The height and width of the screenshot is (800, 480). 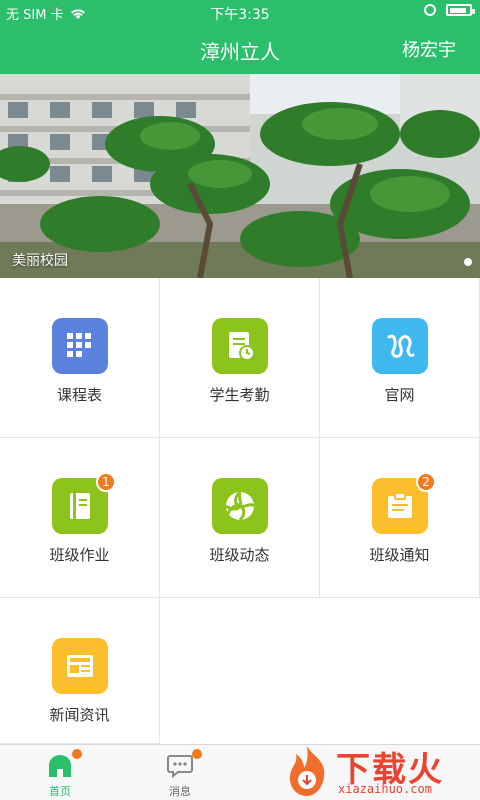 What do you see at coordinates (40, 261) in the screenshot?
I see `banner-caption: 美丽校园` at bounding box center [40, 261].